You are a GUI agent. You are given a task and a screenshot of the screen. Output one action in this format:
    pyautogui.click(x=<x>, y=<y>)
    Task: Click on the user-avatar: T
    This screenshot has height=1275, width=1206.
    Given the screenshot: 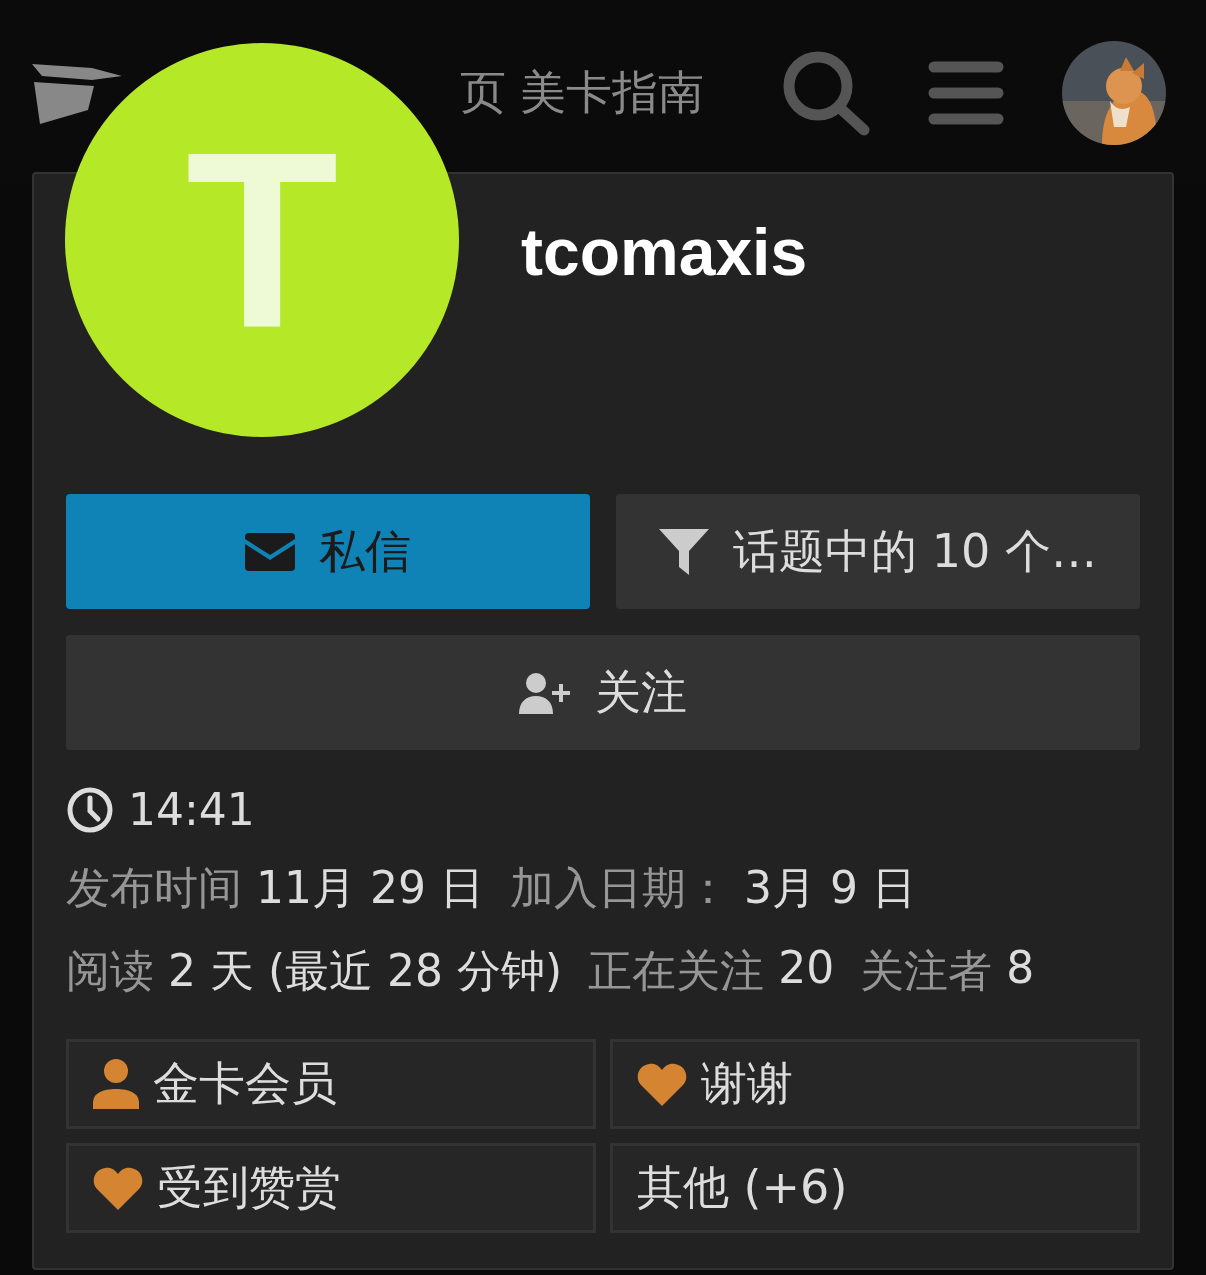 What is the action you would take?
    pyautogui.click(x=262, y=240)
    